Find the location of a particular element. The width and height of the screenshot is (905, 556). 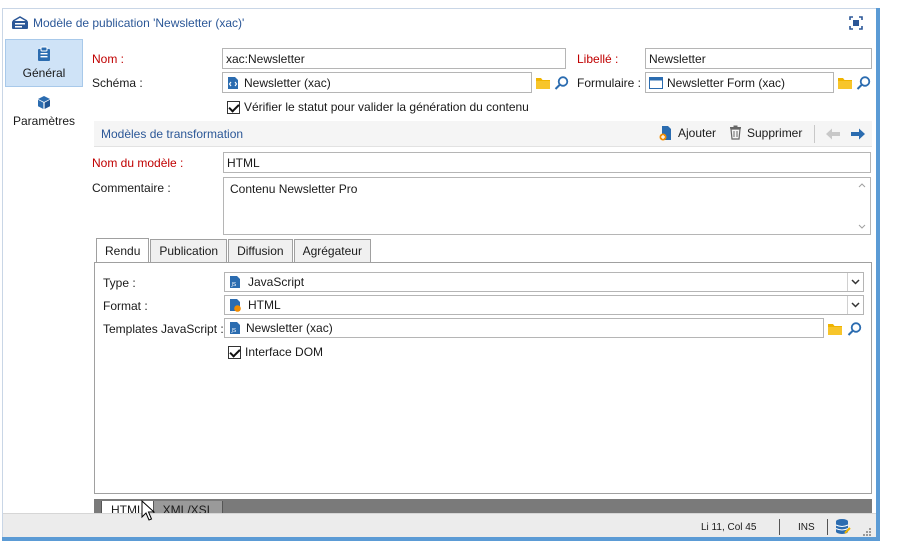

tab-label: Rendu is located at coordinates (123, 251).